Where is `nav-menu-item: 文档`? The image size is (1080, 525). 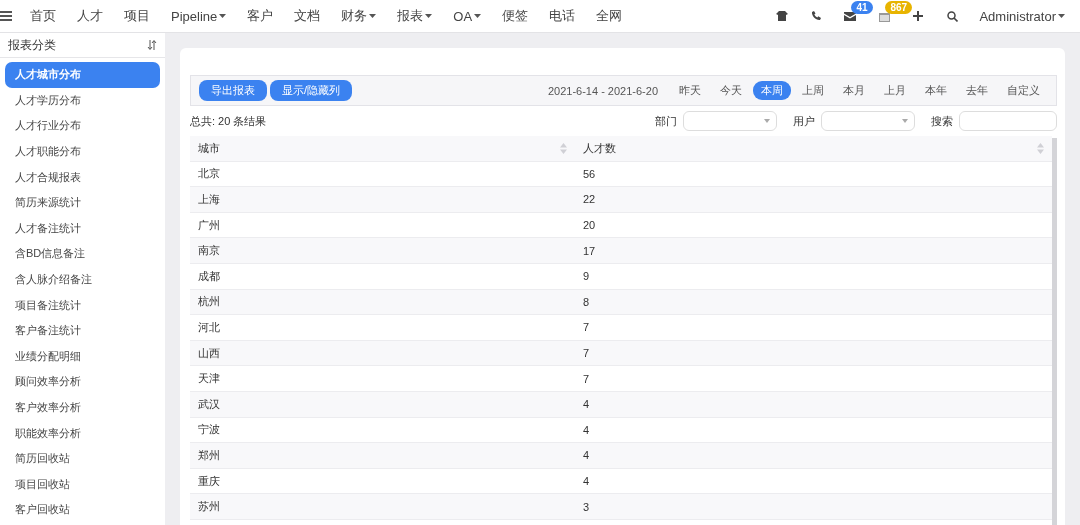
nav-menu-item: 文档 is located at coordinates (307, 16).